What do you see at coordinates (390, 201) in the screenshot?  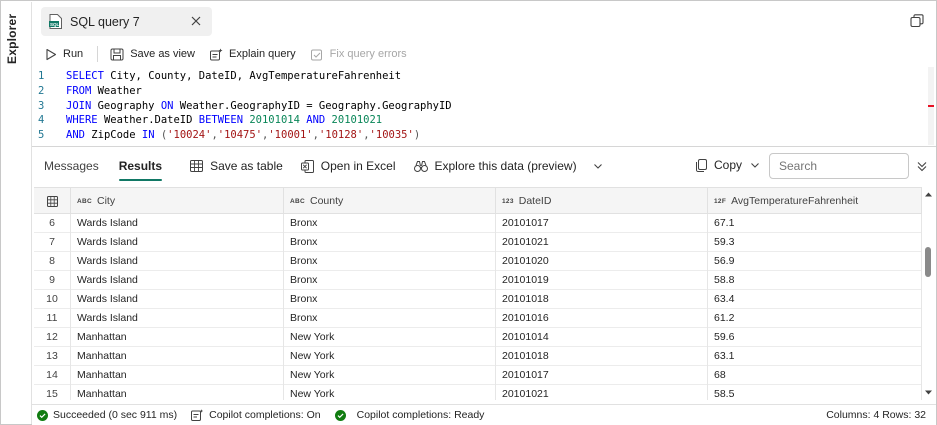 I see `column-header: ABC County` at bounding box center [390, 201].